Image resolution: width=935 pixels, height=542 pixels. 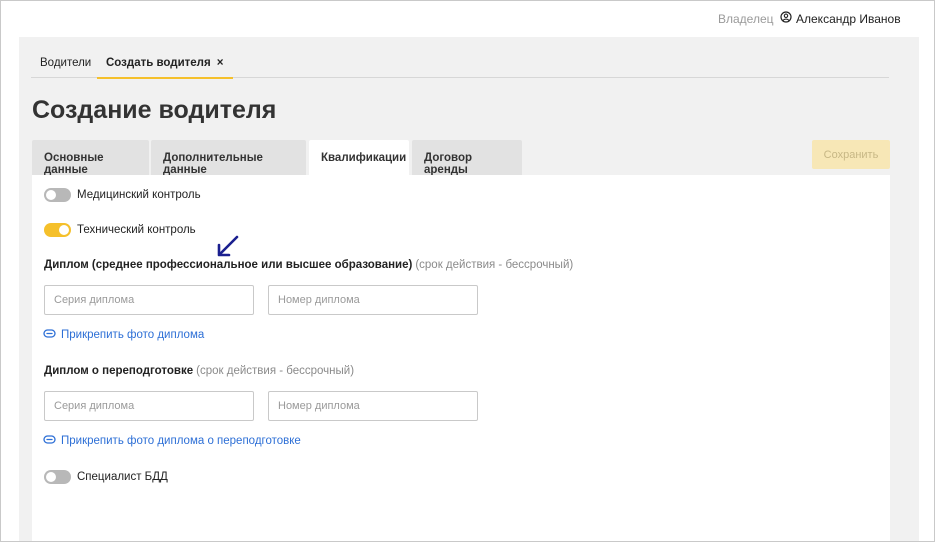 I want to click on retraining-title: Диплом о переподготовке, so click(x=119, y=371).